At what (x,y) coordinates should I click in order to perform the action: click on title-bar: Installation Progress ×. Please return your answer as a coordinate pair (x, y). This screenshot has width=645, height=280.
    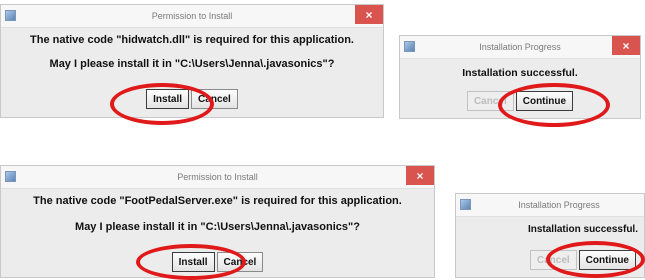
    Looking at the image, I should click on (520, 47).